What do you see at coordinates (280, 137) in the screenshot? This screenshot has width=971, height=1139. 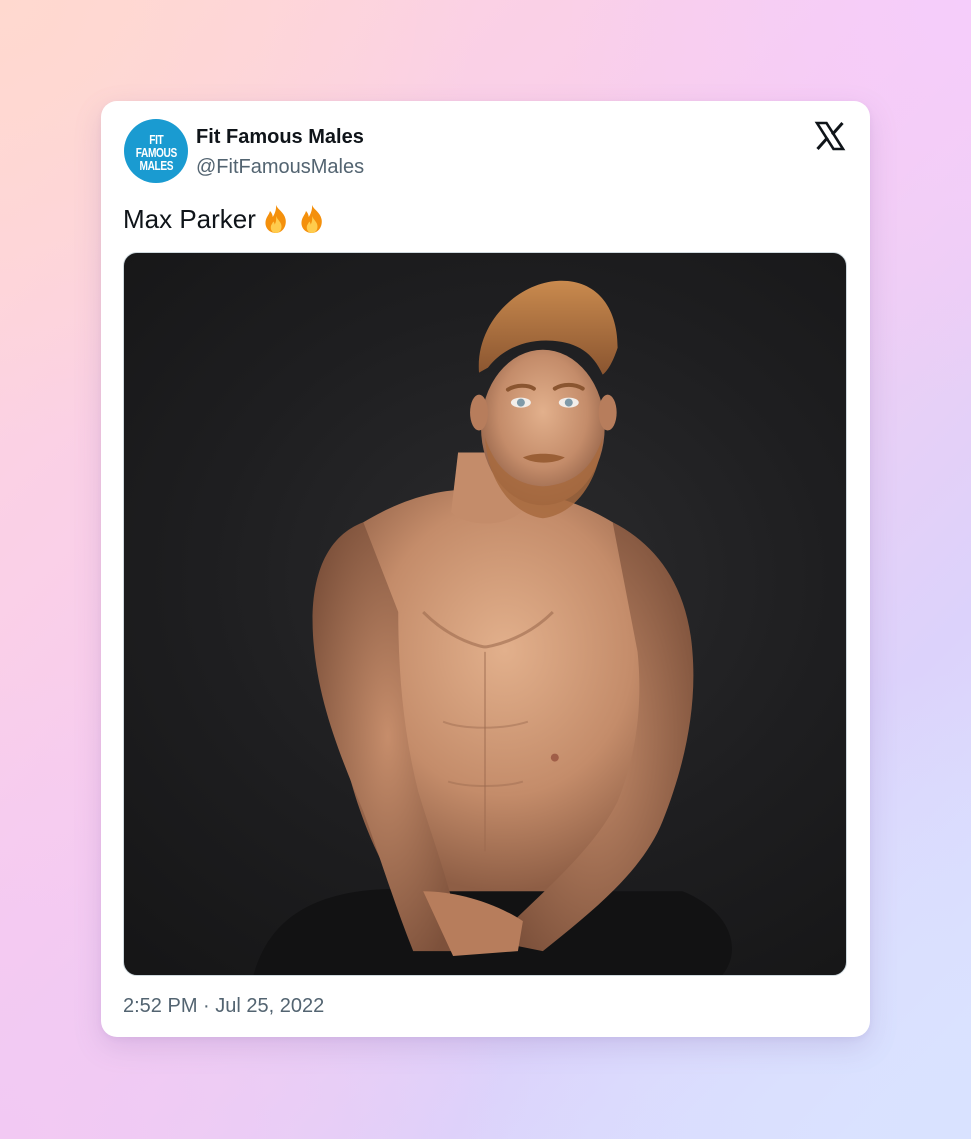 I see `author-display-name: Fit Famous Males` at bounding box center [280, 137].